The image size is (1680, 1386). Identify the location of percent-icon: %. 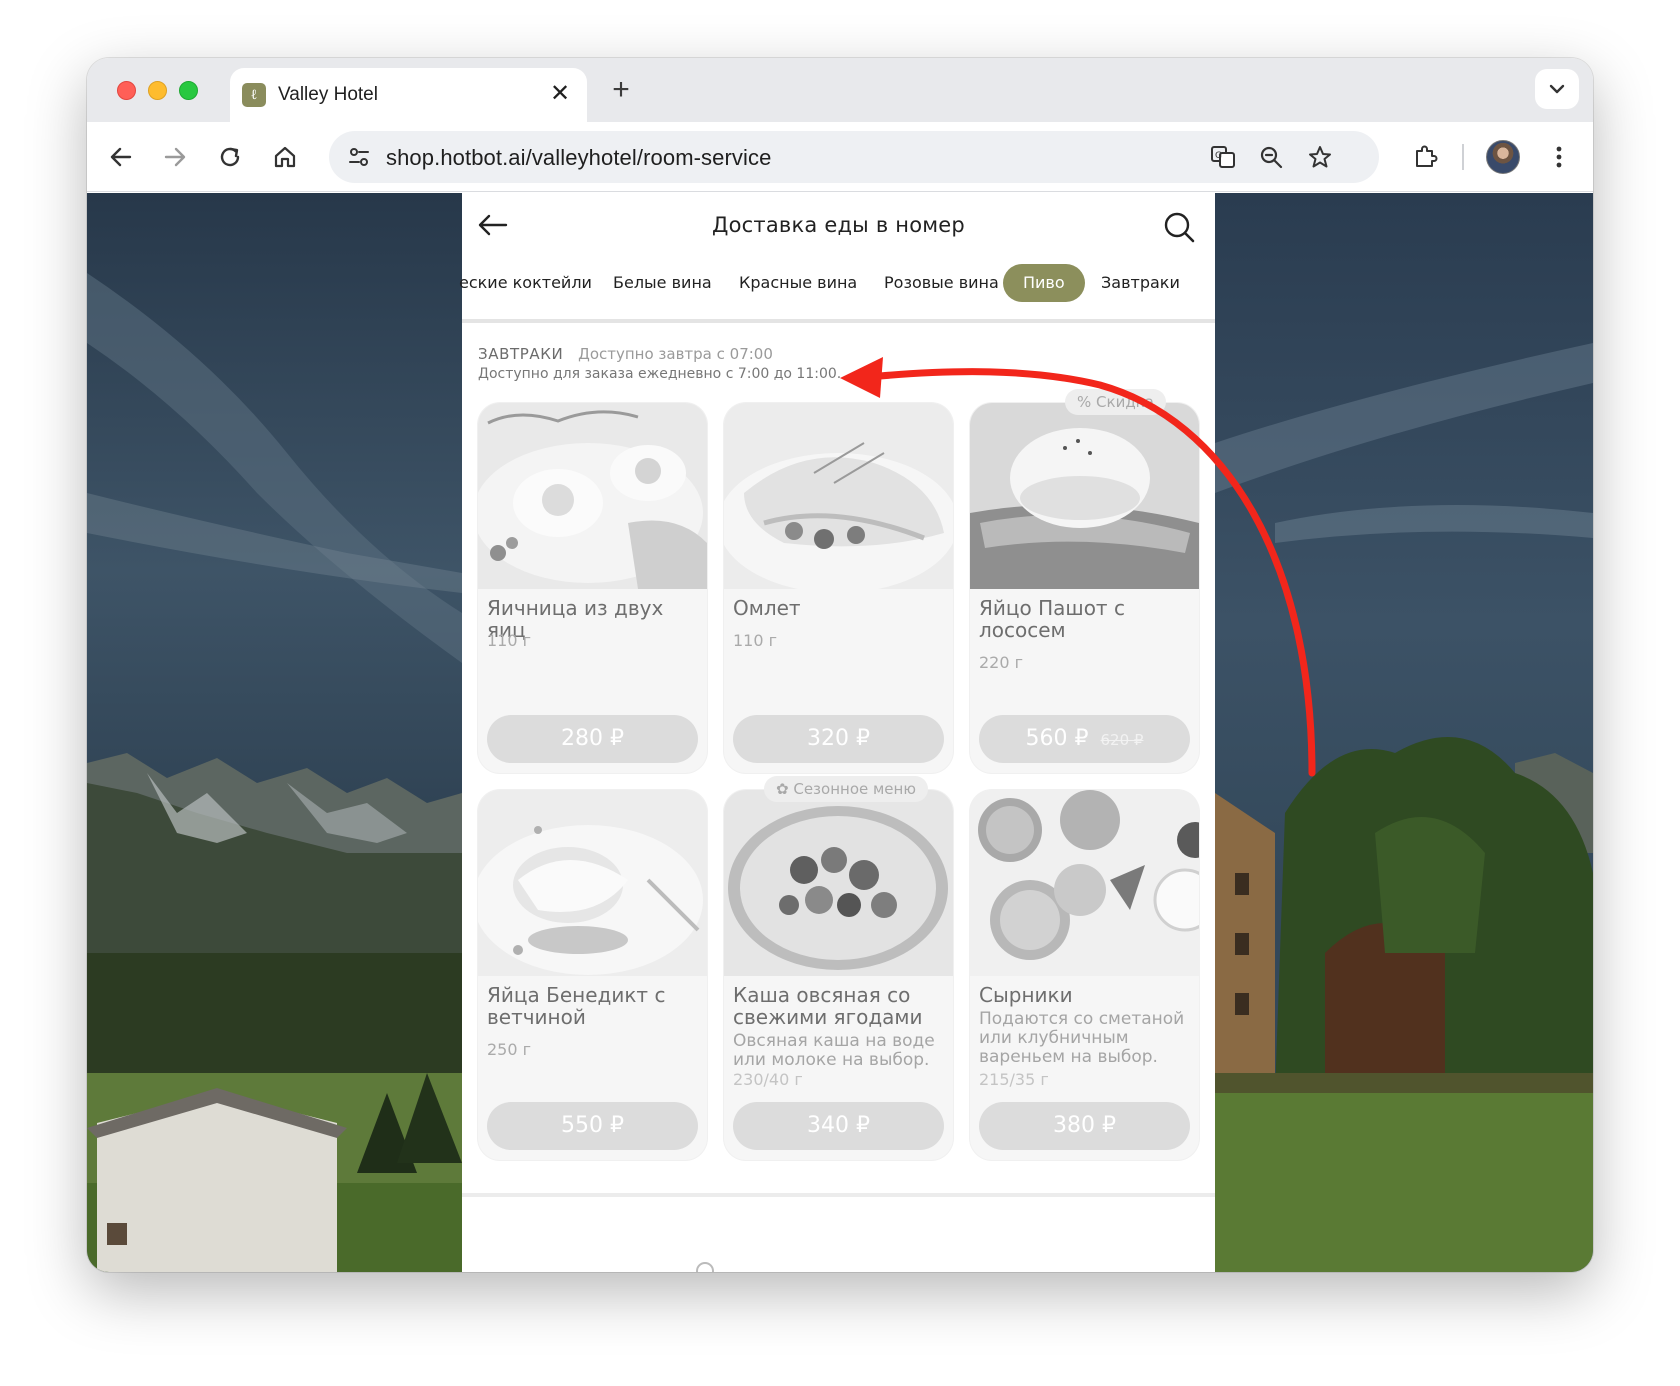
(1087, 402).